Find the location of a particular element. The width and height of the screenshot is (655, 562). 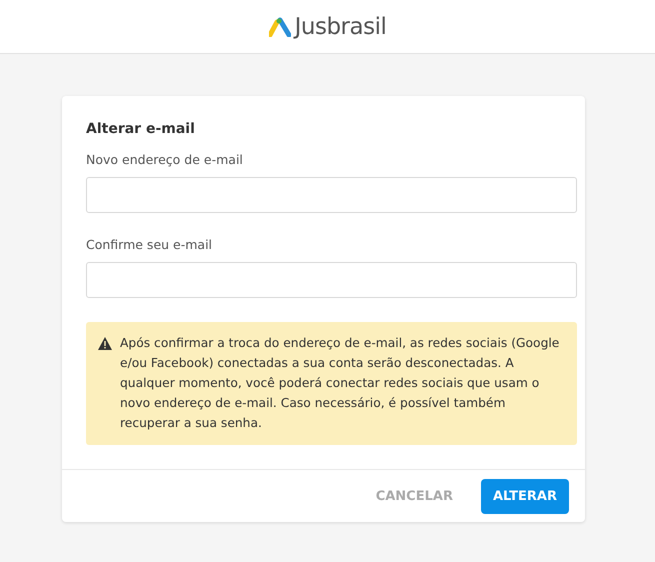

logo-icon is located at coordinates (279, 26).